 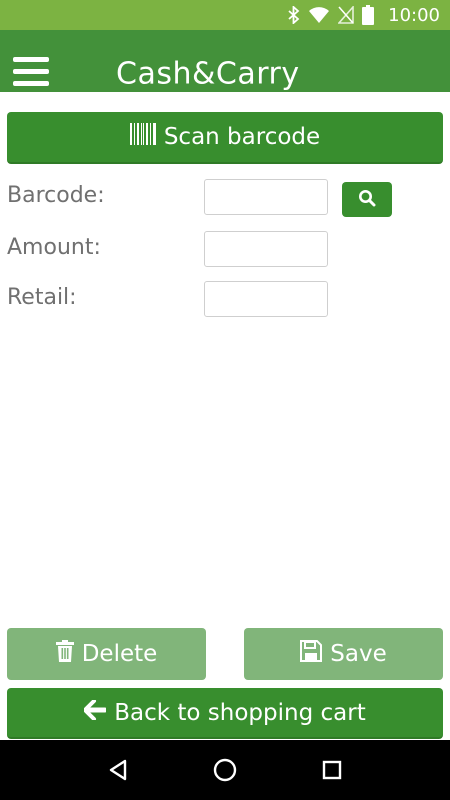 I want to click on home-circle-icon, so click(x=225, y=770).